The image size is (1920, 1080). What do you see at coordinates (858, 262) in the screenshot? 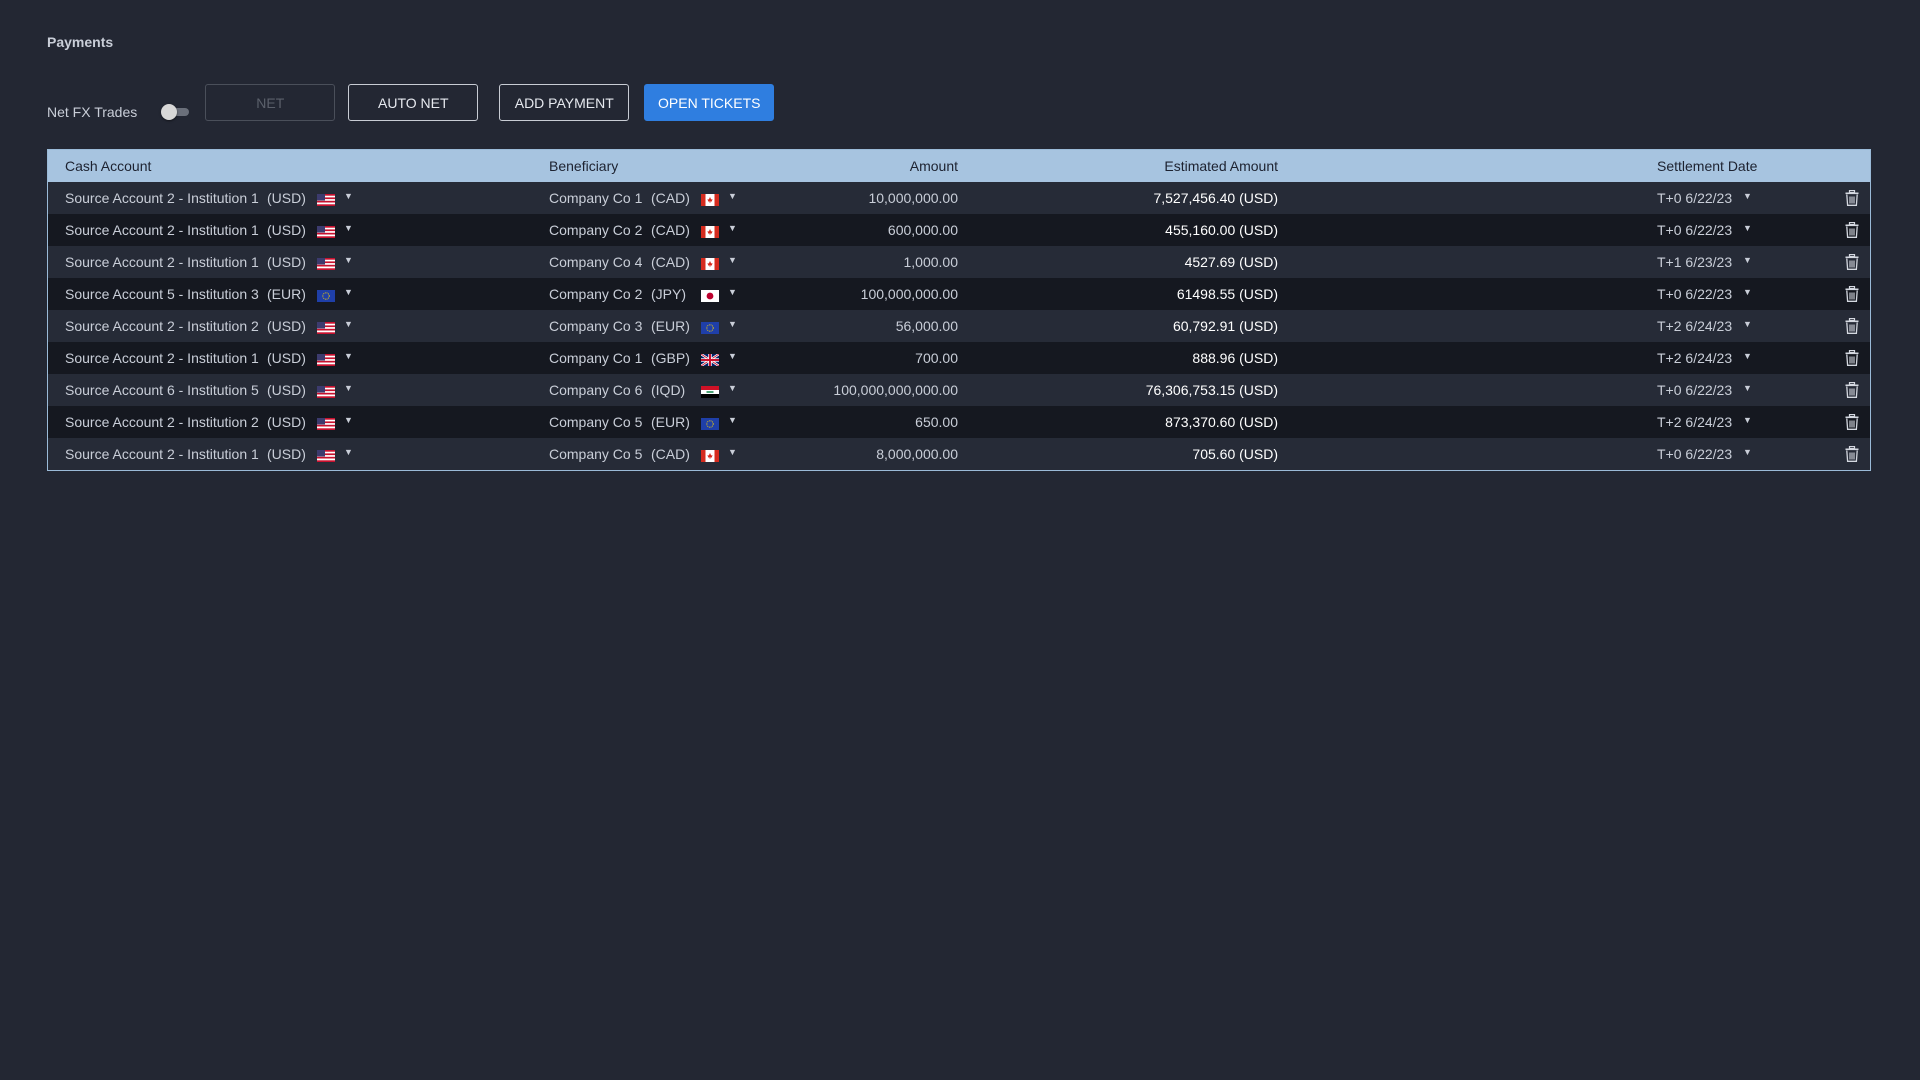
I see `amount-value: 1,000.00` at bounding box center [858, 262].